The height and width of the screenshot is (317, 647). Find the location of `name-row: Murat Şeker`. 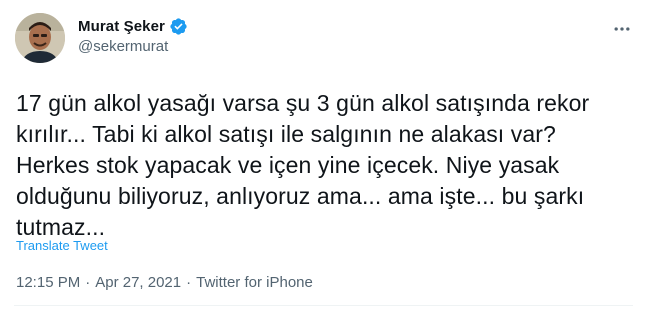

name-row: Murat Şeker is located at coordinates (133, 26).